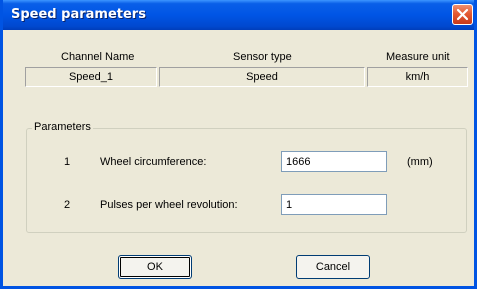  I want to click on title-bar: Speed parameters, so click(238, 15).